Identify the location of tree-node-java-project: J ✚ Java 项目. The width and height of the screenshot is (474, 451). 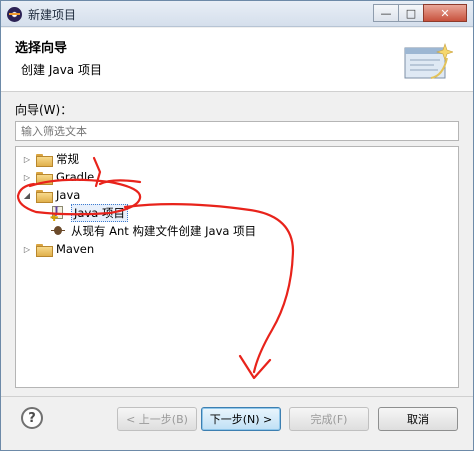
(89, 214).